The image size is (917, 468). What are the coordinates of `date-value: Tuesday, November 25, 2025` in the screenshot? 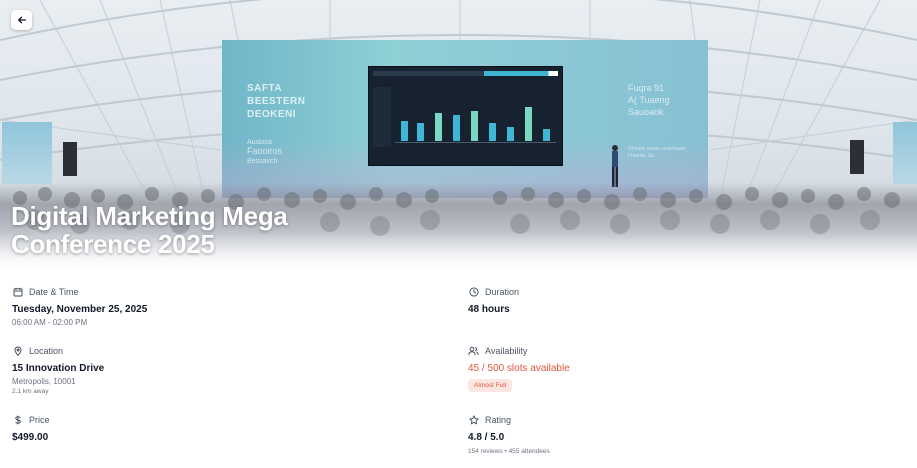 It's located at (80, 309).